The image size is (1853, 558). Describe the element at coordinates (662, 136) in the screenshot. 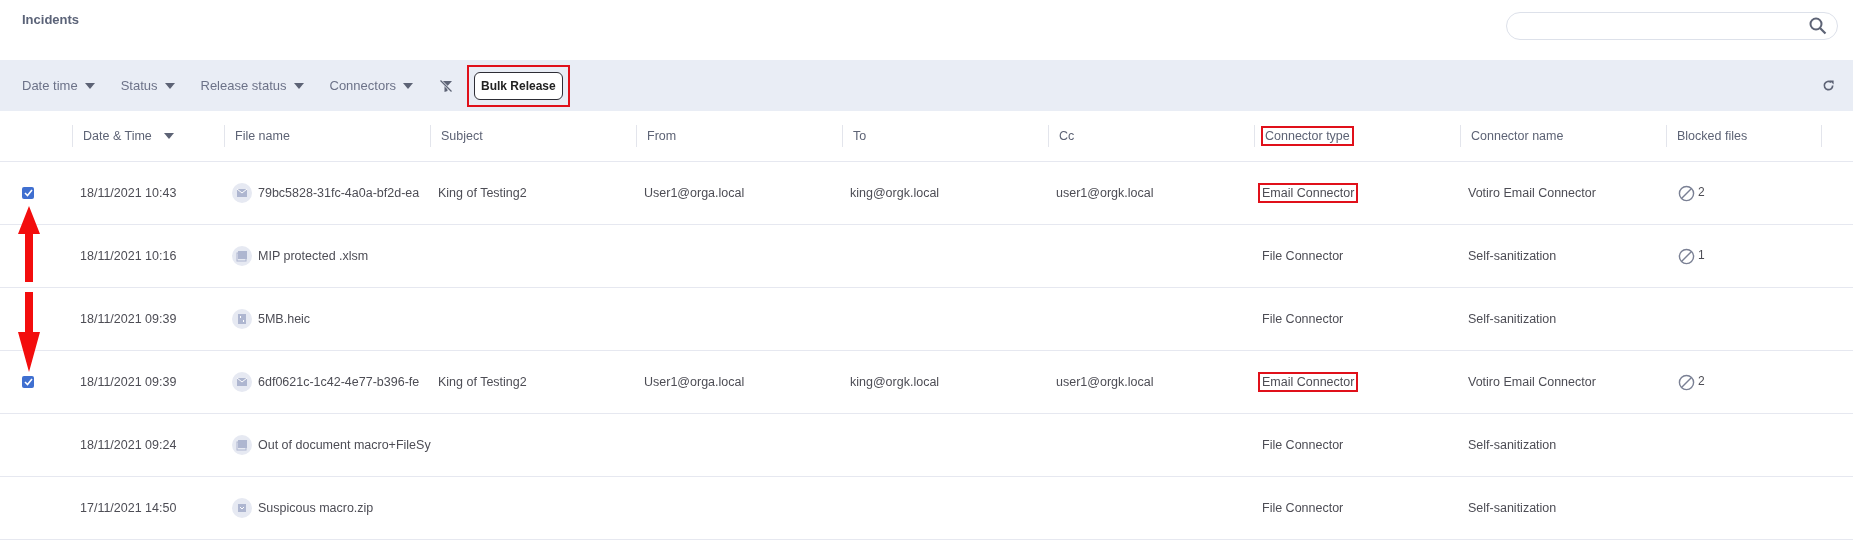

I see `column-header: From` at that location.